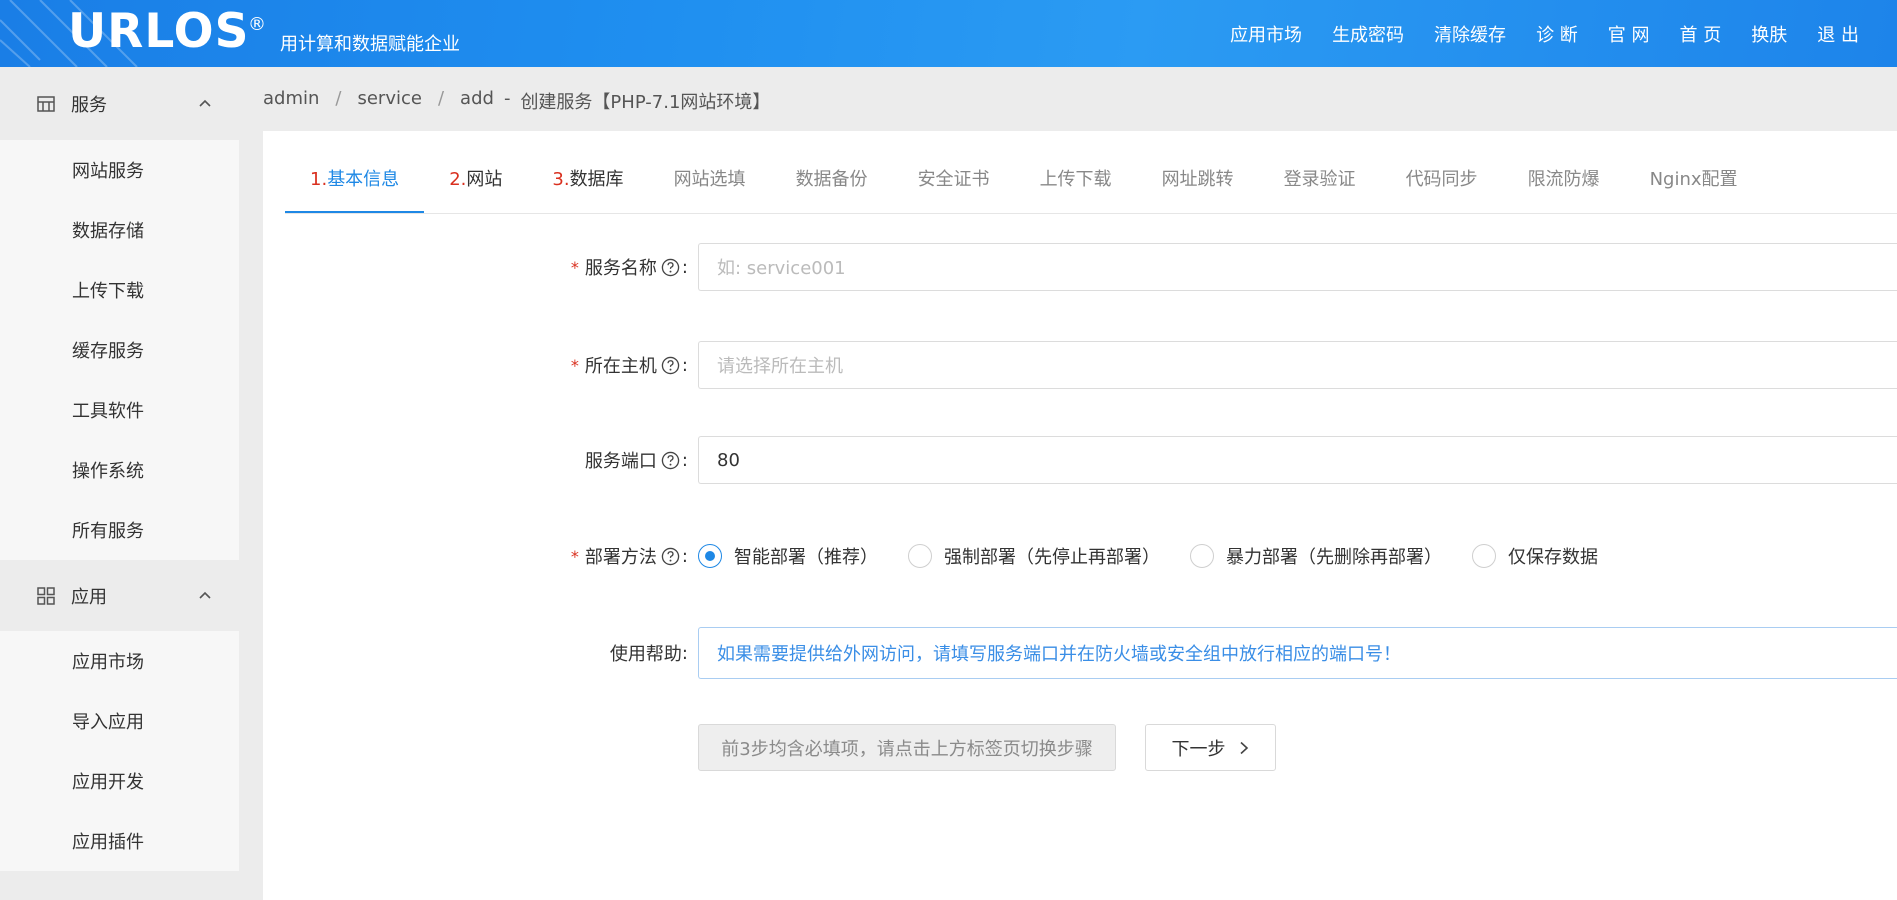  I want to click on help-message: 如果需要提供给外网访问，请填写服务端口并在防火墙或安全组中放行相应的端口号！, so click(1297, 653).